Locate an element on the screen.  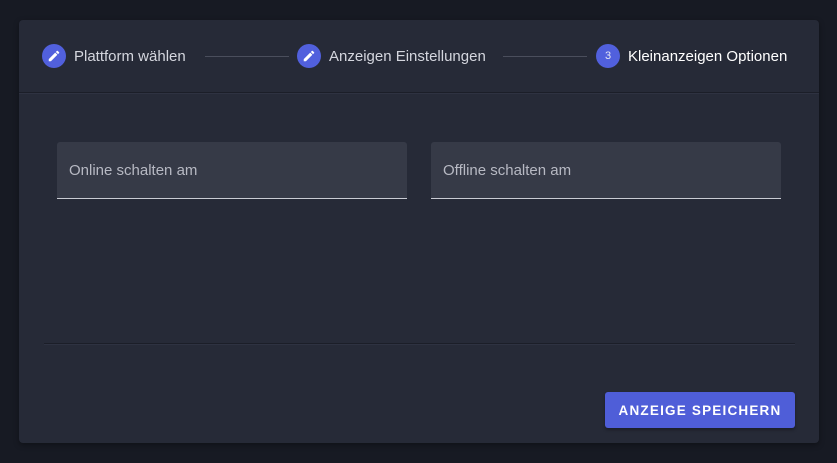
step-classified-options: 3 Kleinanzeigen Optionen is located at coordinates (691, 56).